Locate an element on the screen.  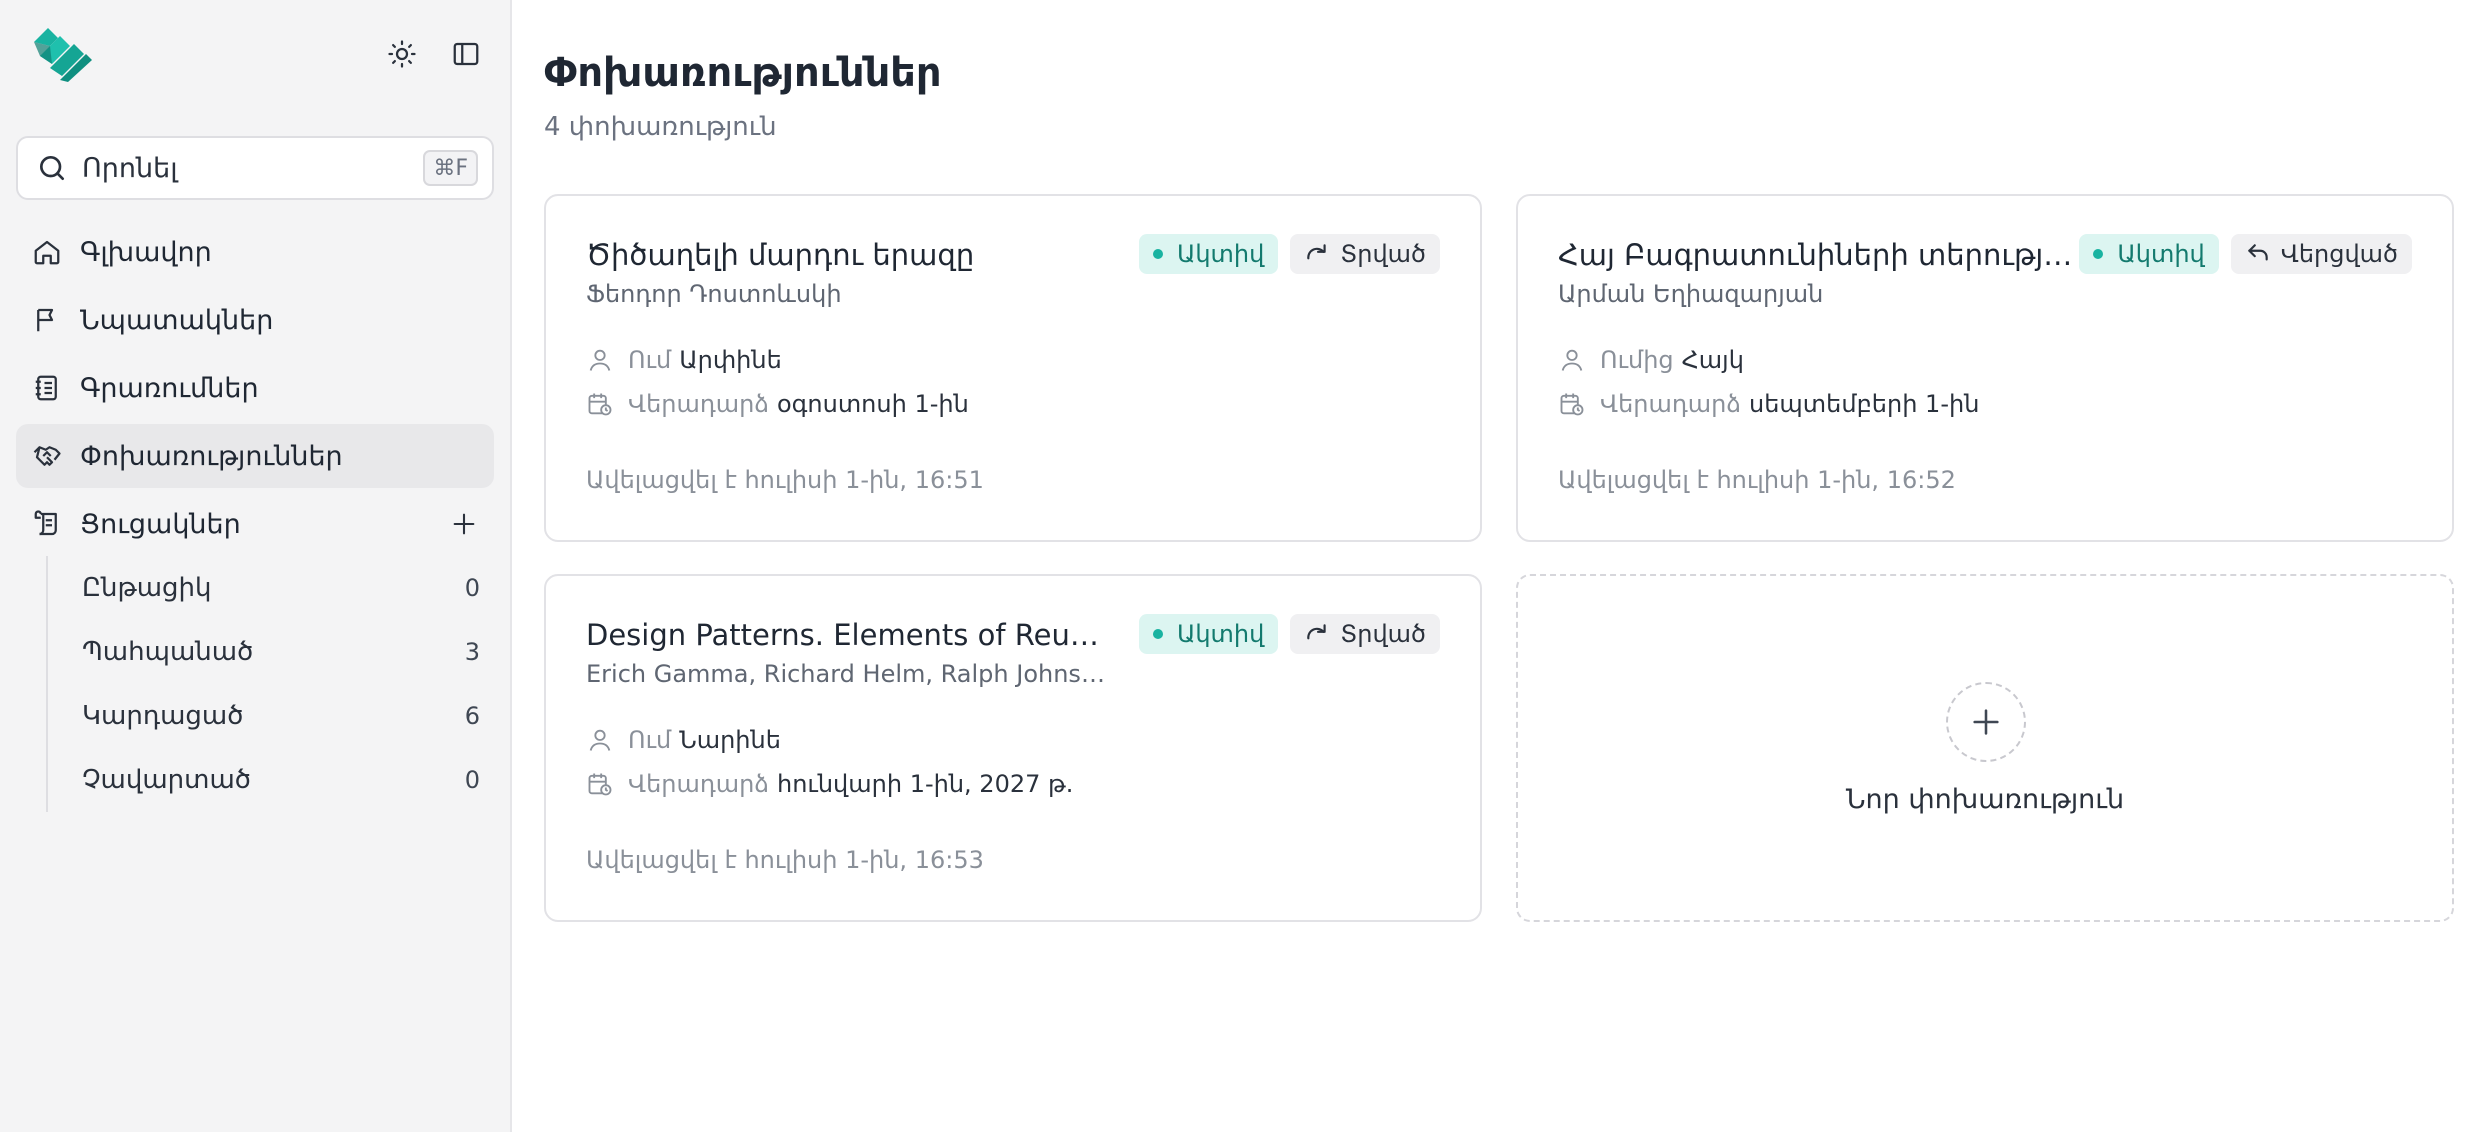
loan-card-author: Արման Եղիազարյան is located at coordinates (1691, 294).